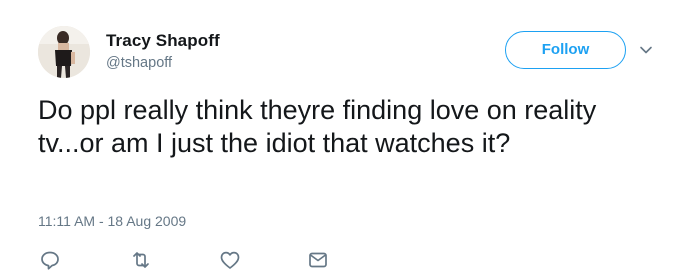 The width and height of the screenshot is (700, 280). I want to click on avatar-photo-icon, so click(64, 52).